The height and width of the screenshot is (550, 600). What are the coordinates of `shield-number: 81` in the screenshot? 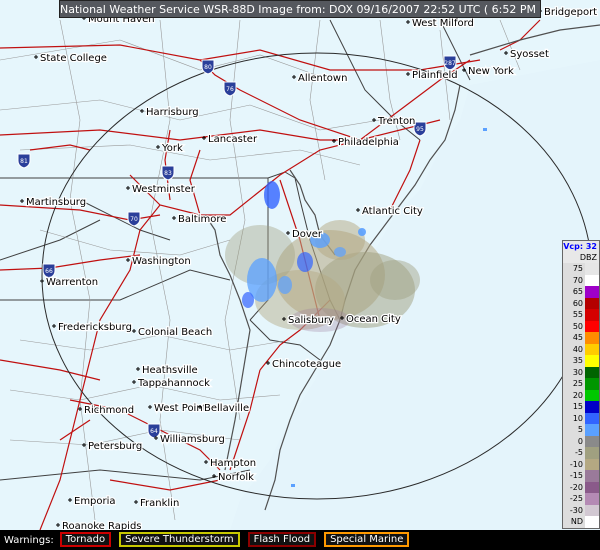 It's located at (24, 161).